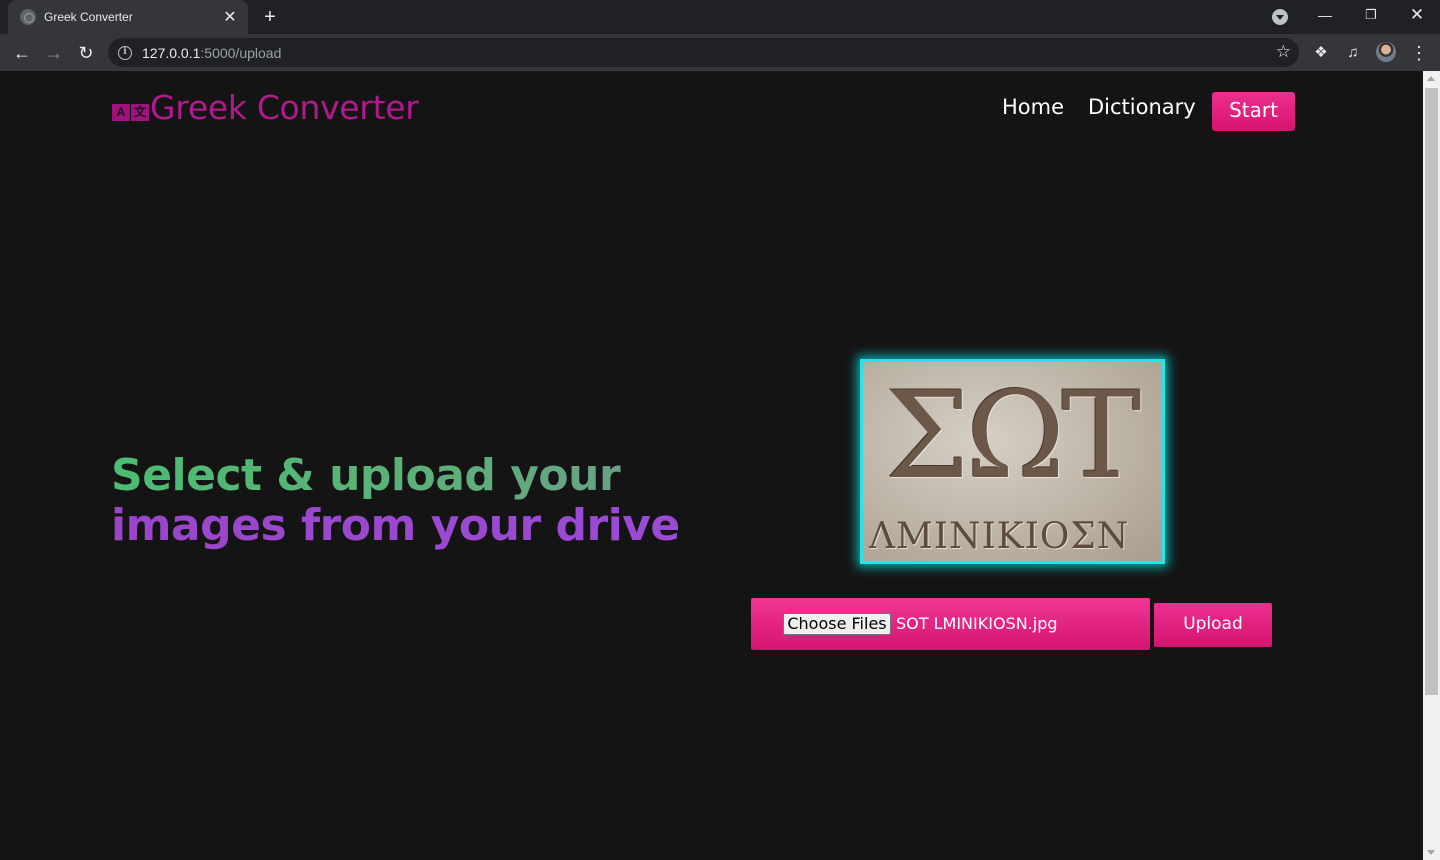  I want to click on scroll-up-icon, so click(1431, 78).